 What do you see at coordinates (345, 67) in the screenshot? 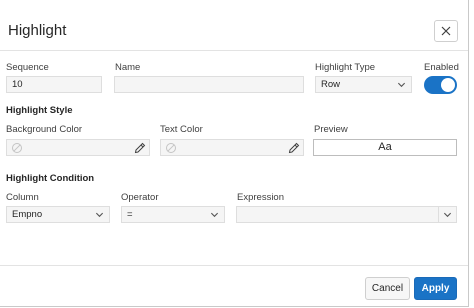
I see `highlight-type-label: Highlight Type` at bounding box center [345, 67].